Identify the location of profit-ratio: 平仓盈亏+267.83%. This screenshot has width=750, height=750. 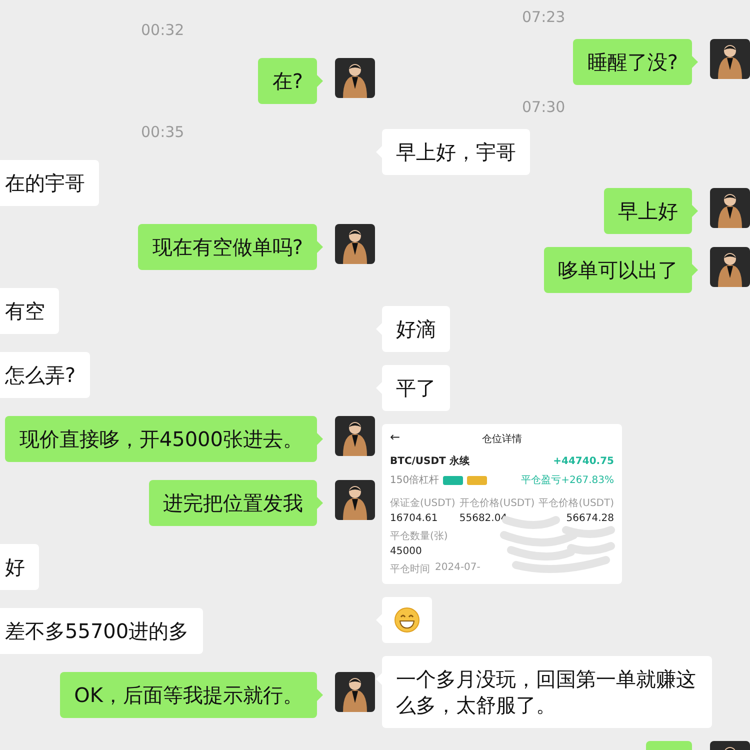
(567, 480).